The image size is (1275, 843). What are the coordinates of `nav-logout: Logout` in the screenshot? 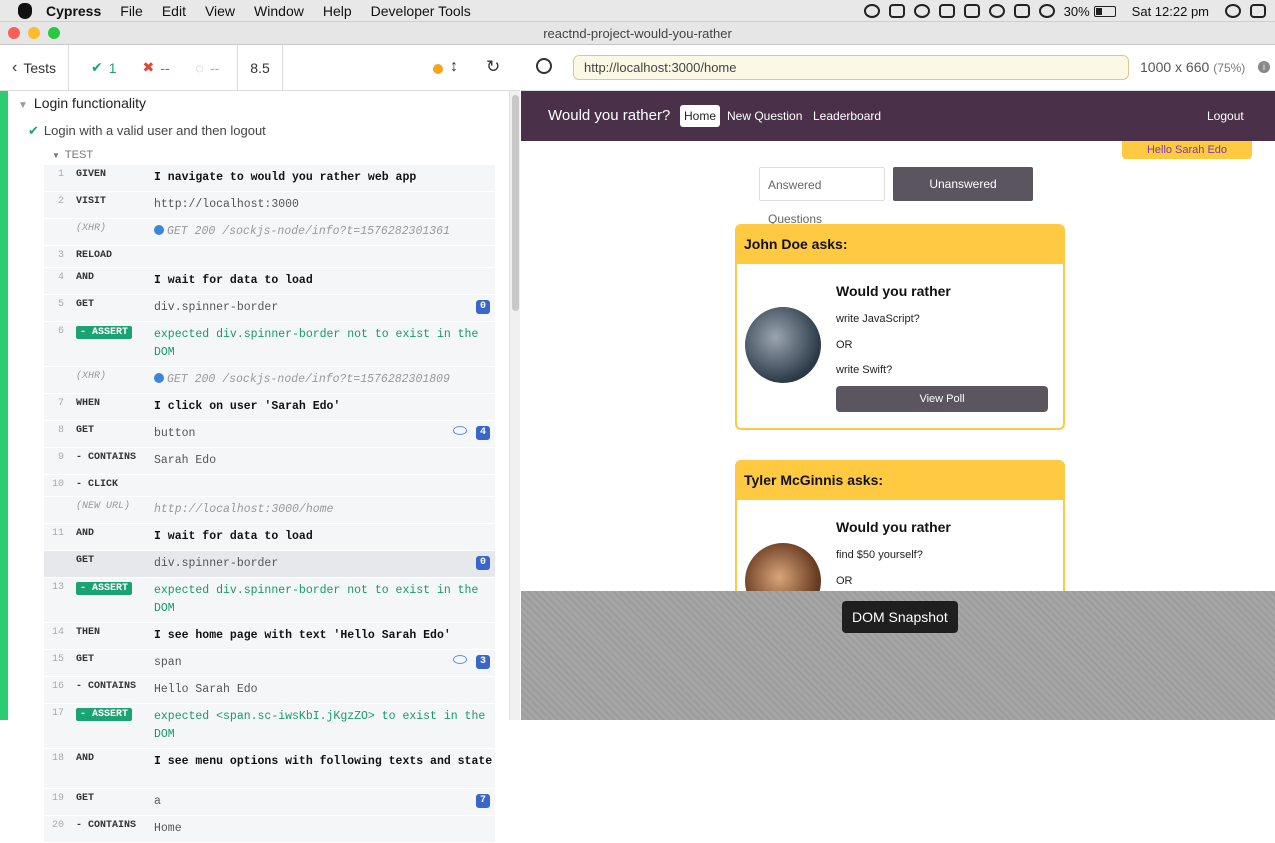 It's located at (1225, 116).